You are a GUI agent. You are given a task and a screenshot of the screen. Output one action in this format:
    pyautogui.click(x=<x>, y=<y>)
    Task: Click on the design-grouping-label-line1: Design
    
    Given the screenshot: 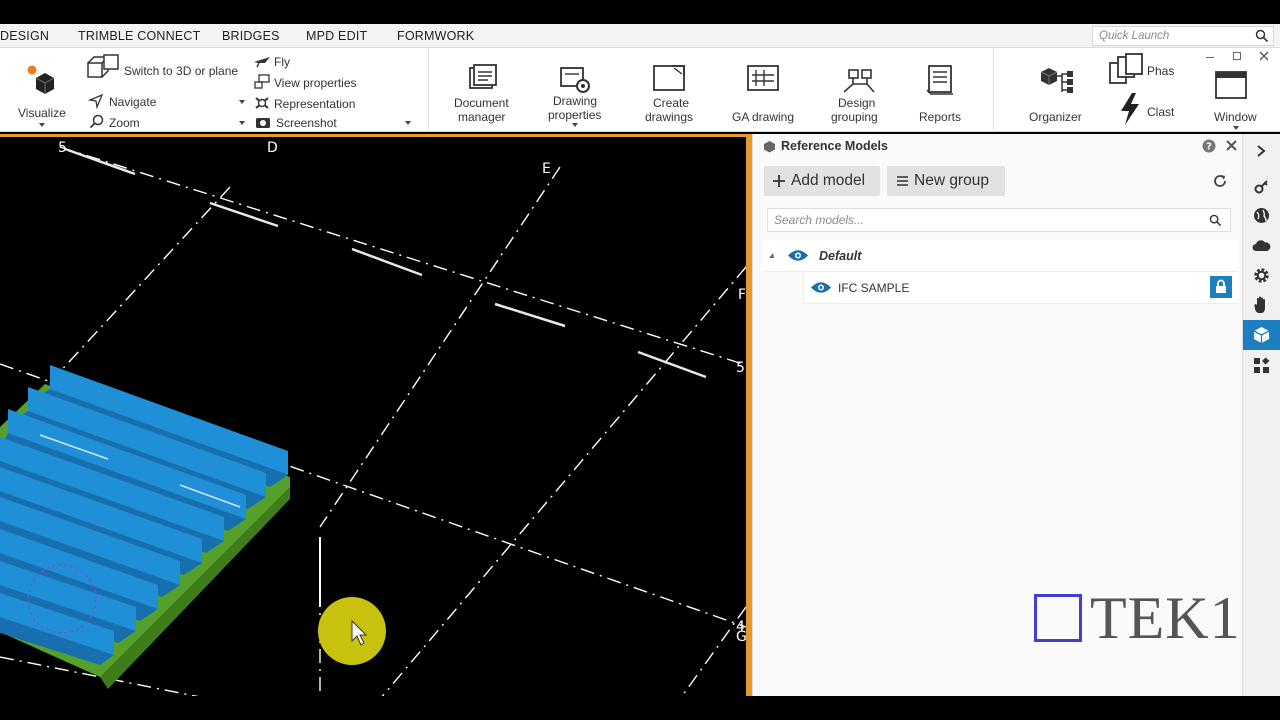 What is the action you would take?
    pyautogui.click(x=857, y=103)
    